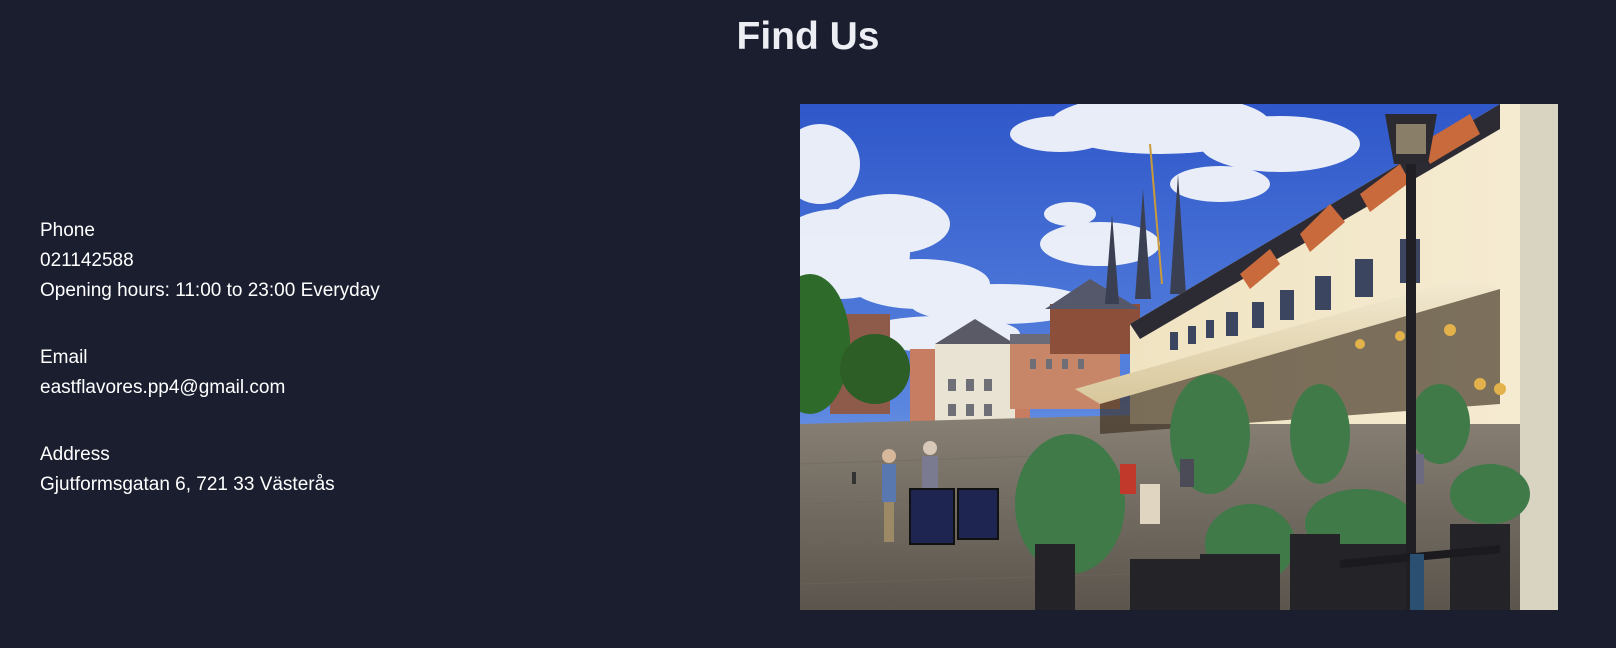 This screenshot has width=1616, height=648. What do you see at coordinates (67, 230) in the screenshot?
I see `phone-label: Phone` at bounding box center [67, 230].